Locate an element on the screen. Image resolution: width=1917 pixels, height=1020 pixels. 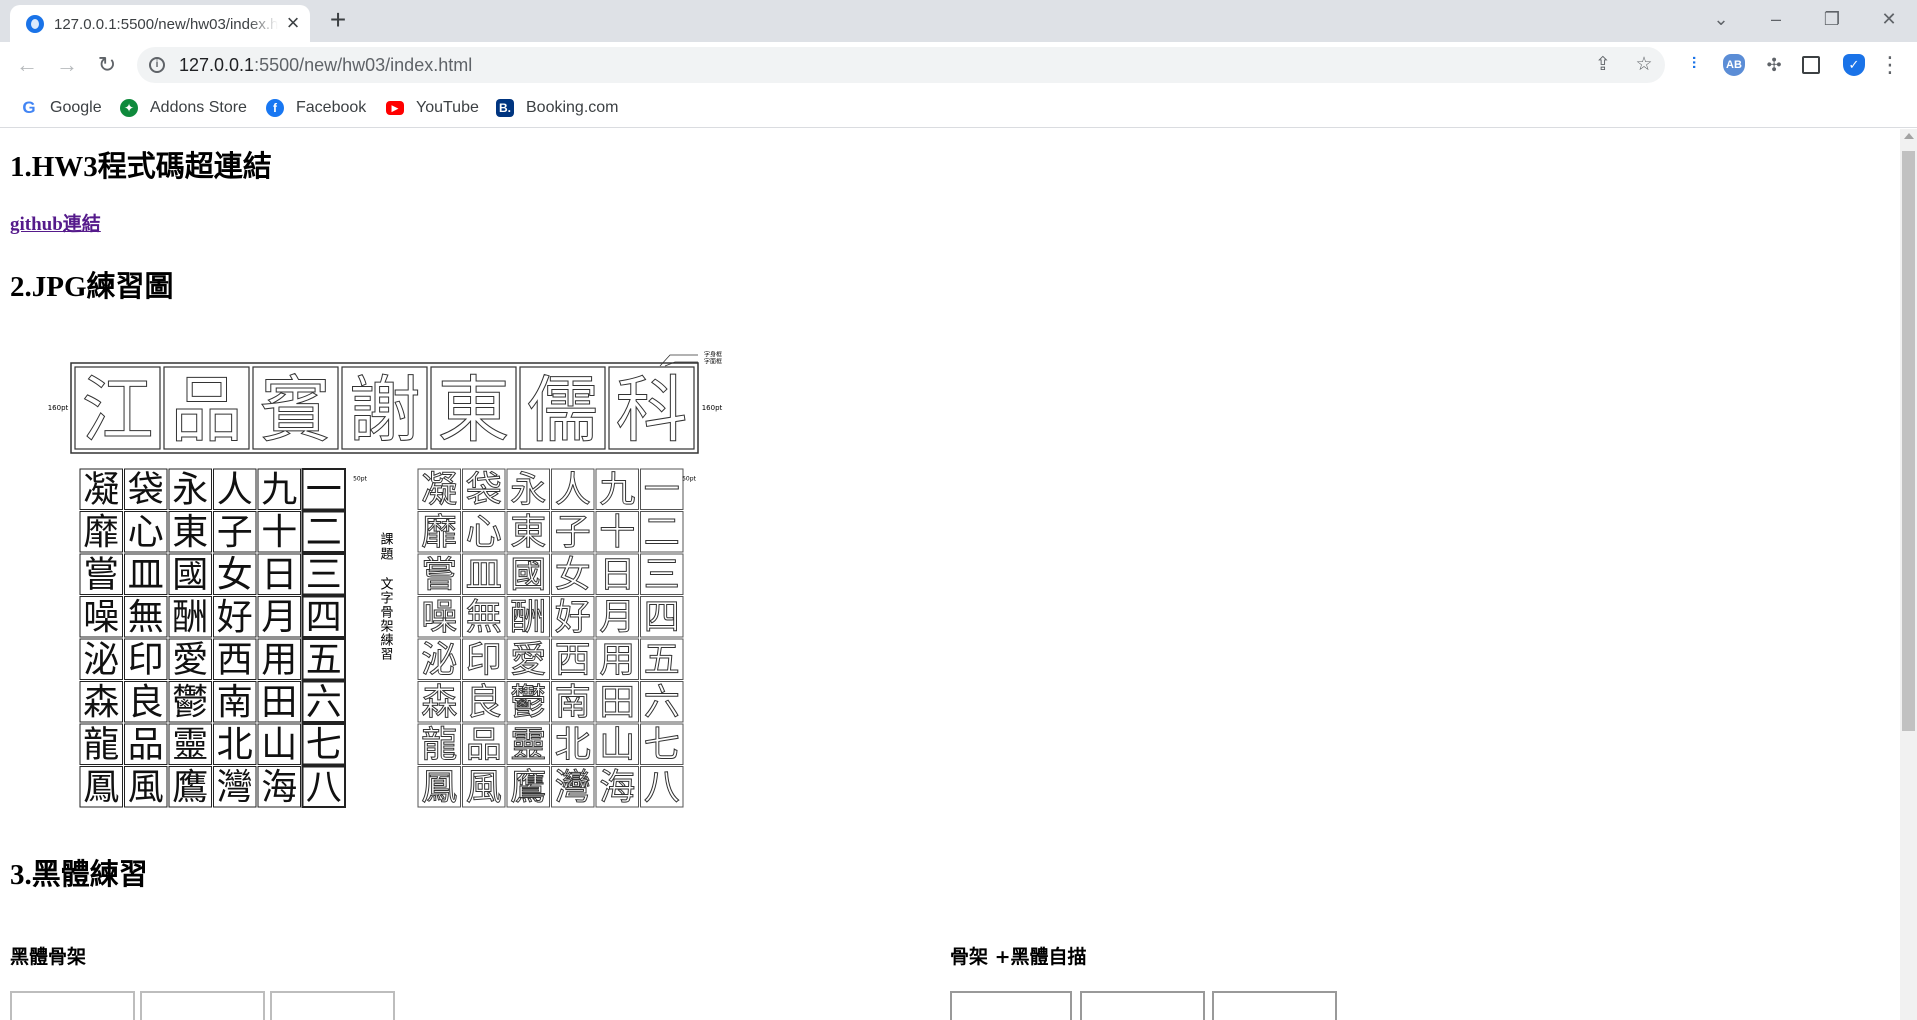
grid-char: 靈 is located at coordinates (190, 745).